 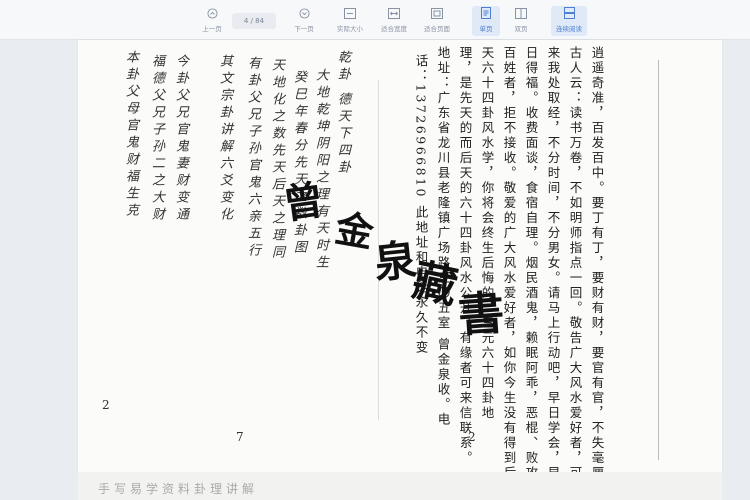 What do you see at coordinates (569, 13) in the screenshot?
I see `continuous-icon` at bounding box center [569, 13].